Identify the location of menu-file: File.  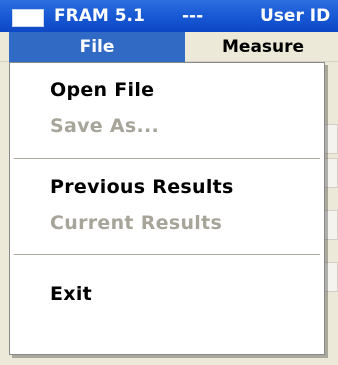
(97, 47).